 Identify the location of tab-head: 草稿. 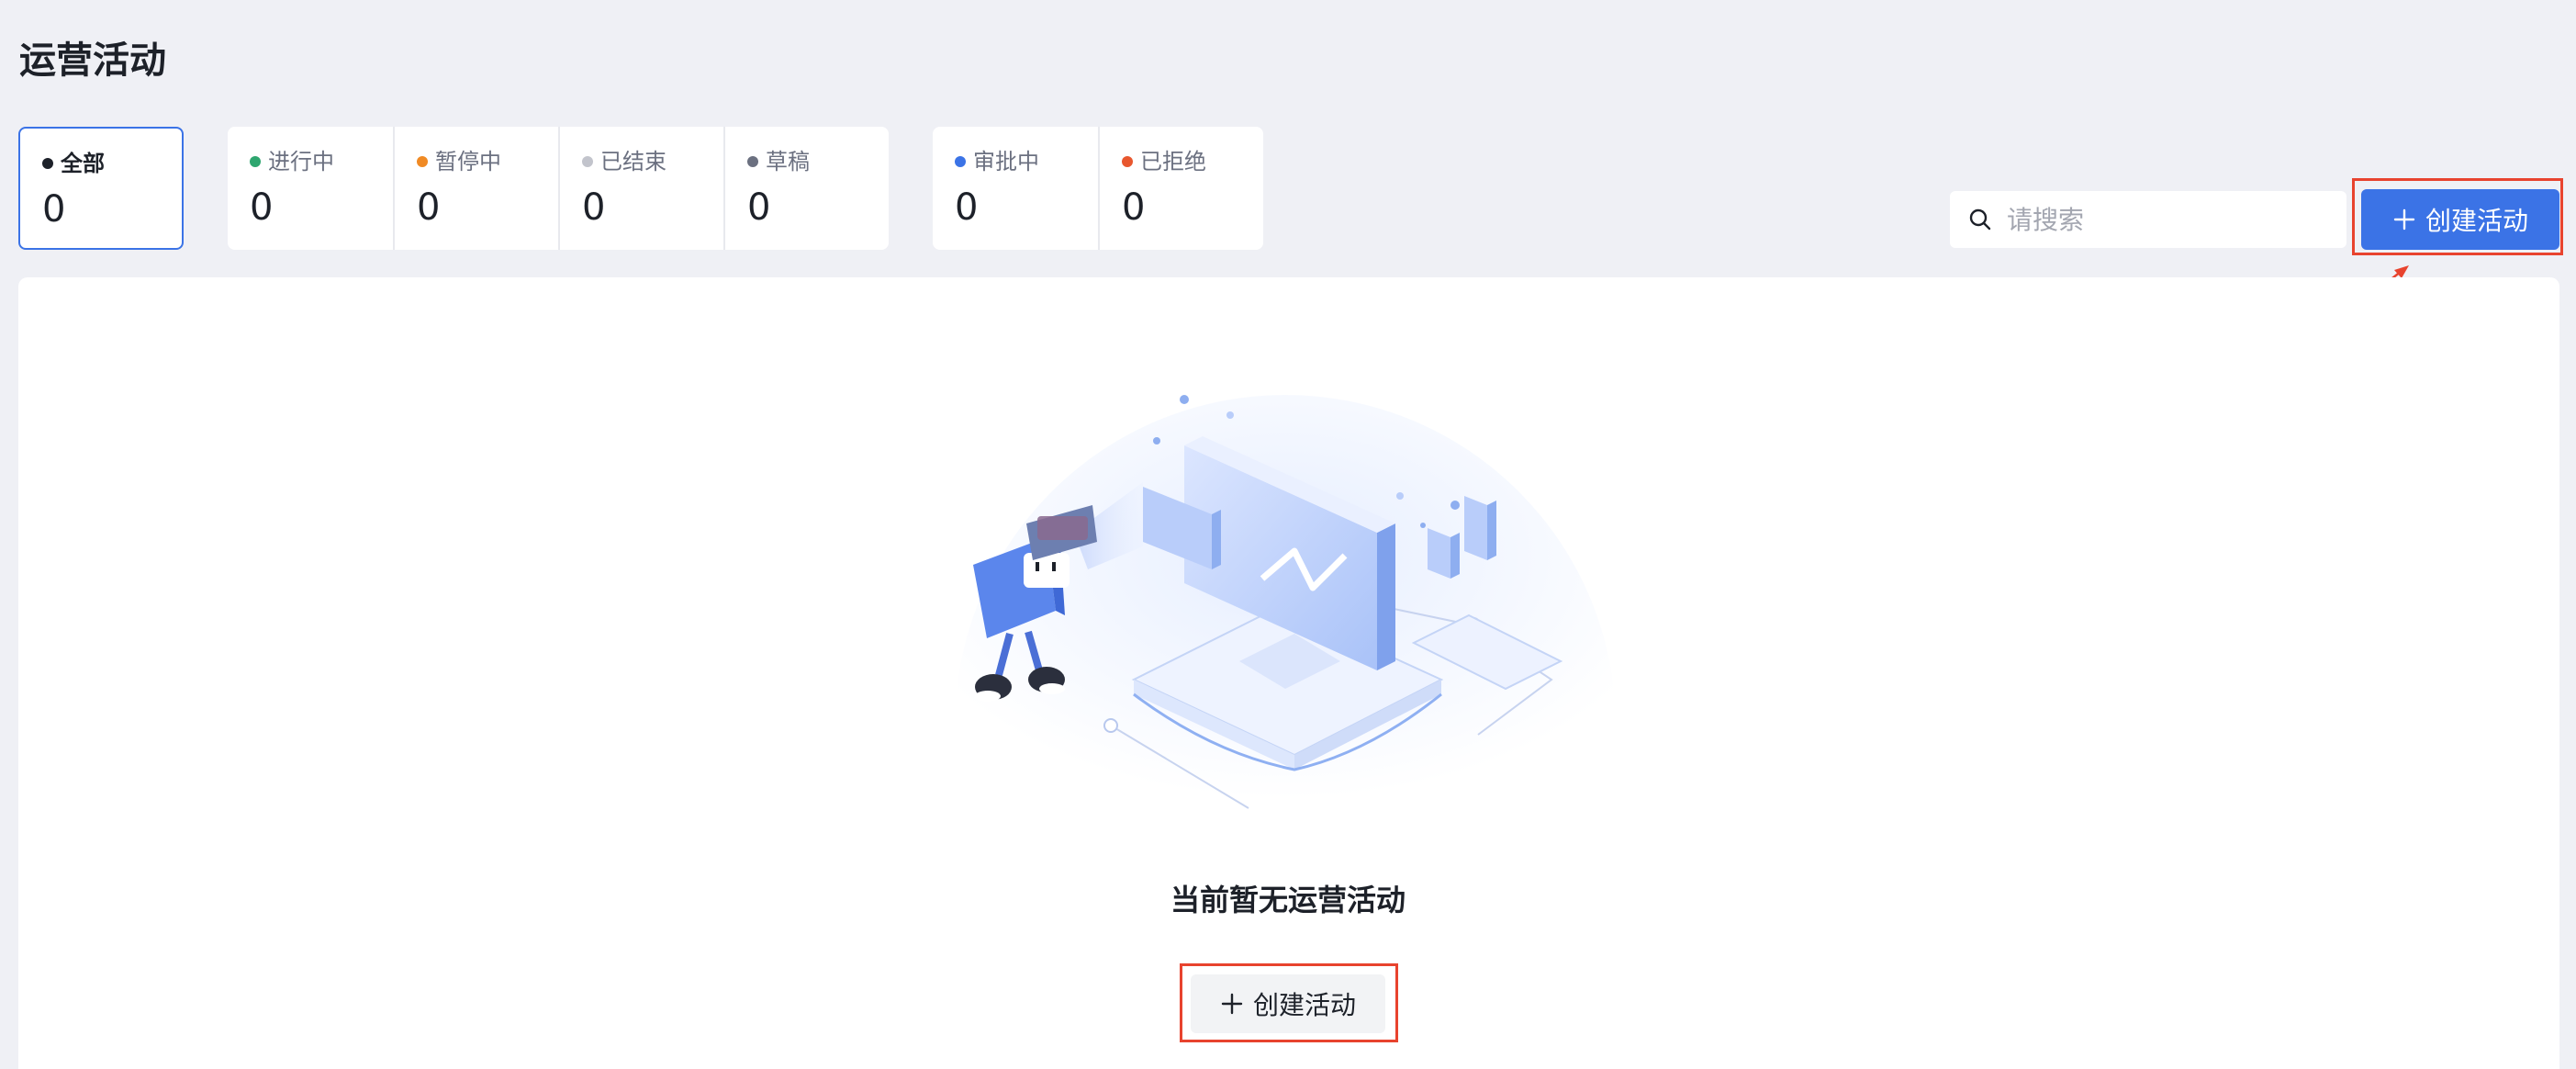
(778, 161).